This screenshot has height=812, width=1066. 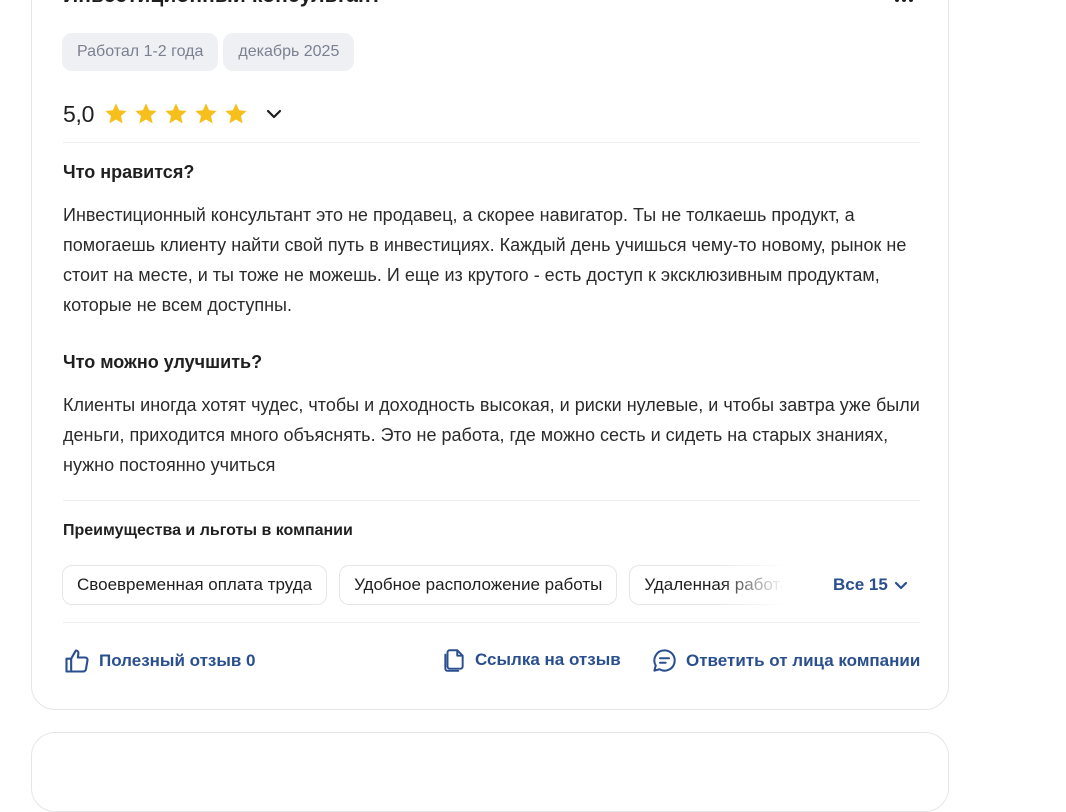 What do you see at coordinates (757, 585) in the screenshot?
I see `benefits-fade` at bounding box center [757, 585].